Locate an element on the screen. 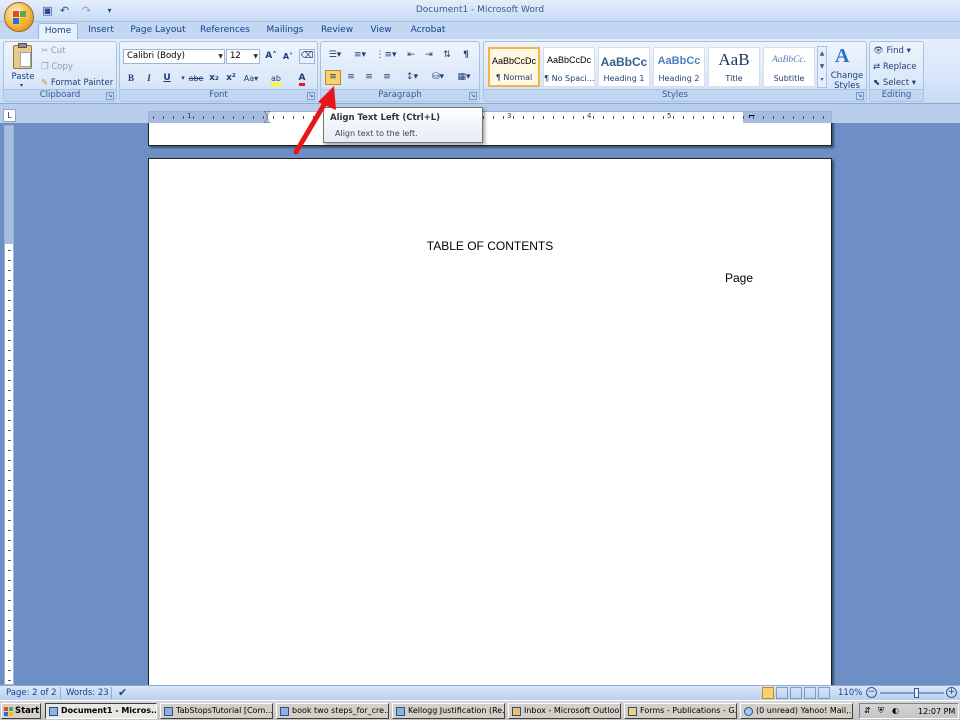 This screenshot has height=720, width=960. print-layout-view-icon is located at coordinates (768, 693).